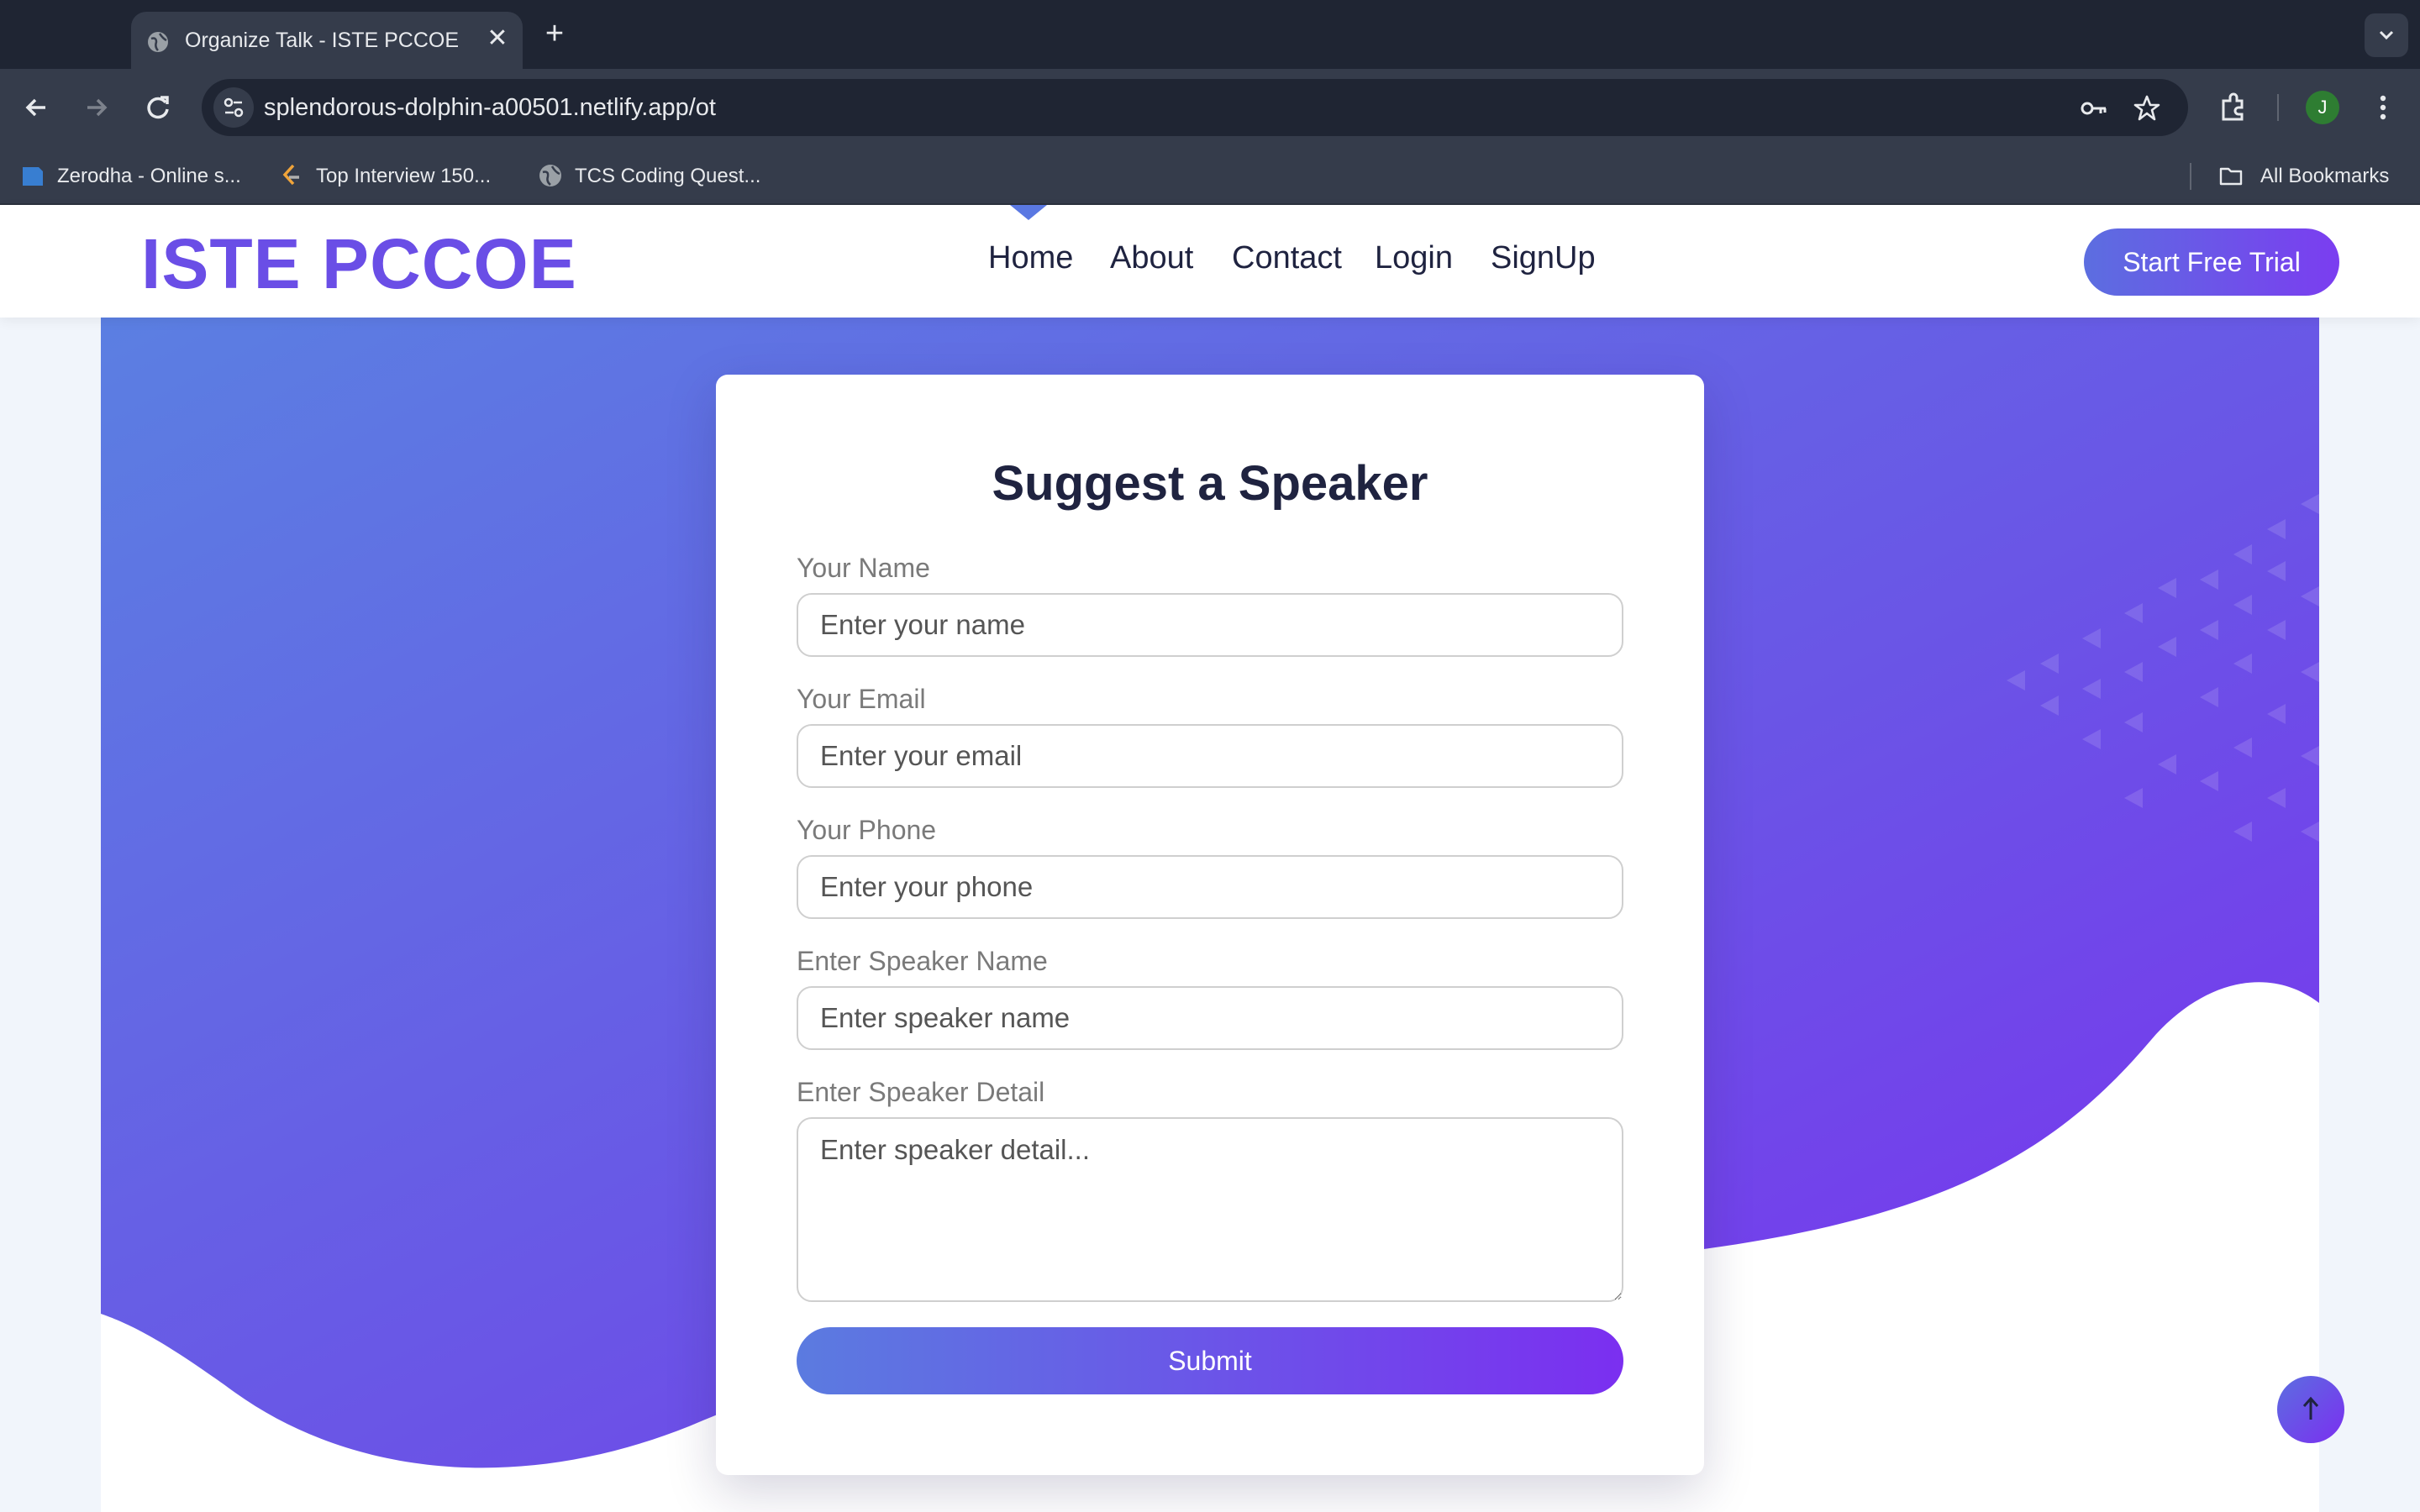 This screenshot has width=2420, height=1512. I want to click on new-tab-icon: +, so click(554, 33).